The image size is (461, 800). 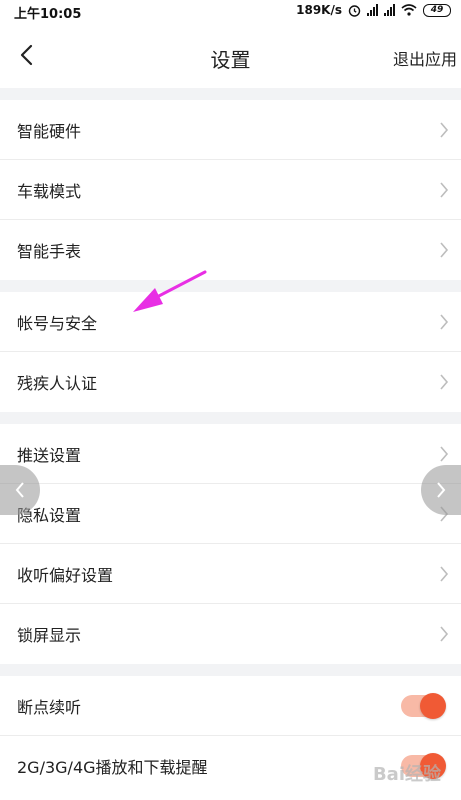 I want to click on row-label: 锁屏显示, so click(x=49, y=635).